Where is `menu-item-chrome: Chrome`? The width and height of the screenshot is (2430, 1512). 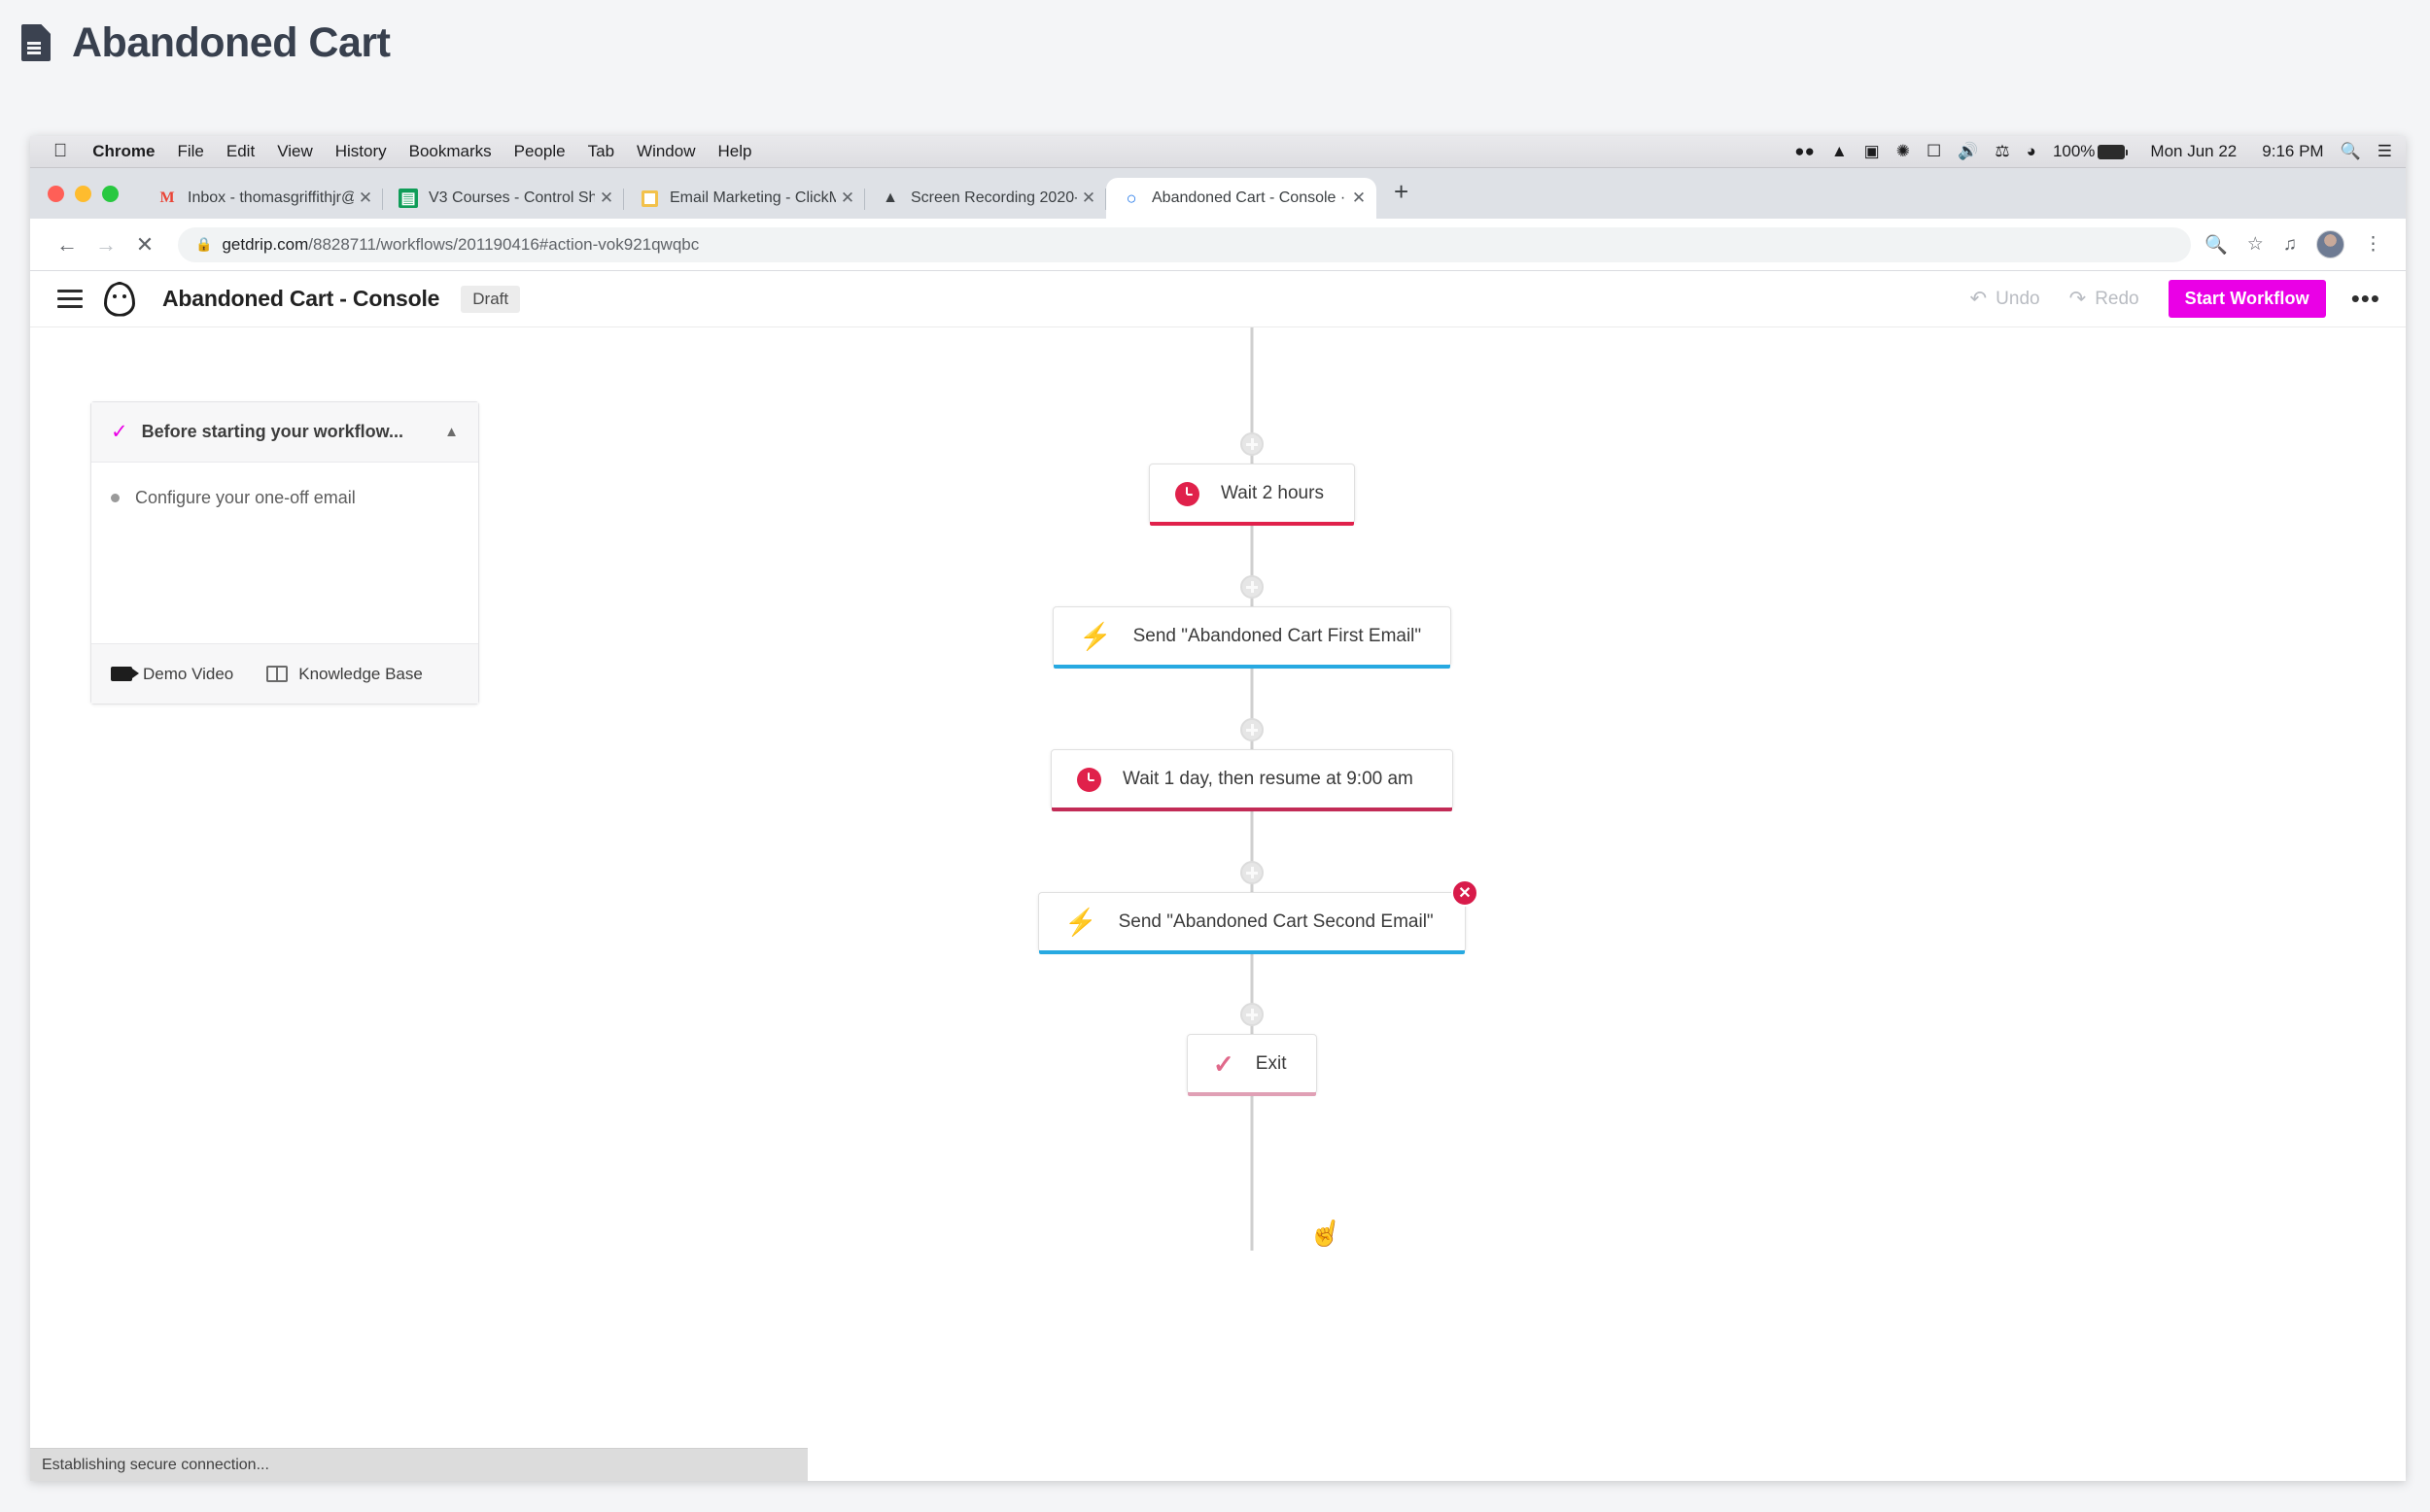 menu-item-chrome: Chrome is located at coordinates (123, 151).